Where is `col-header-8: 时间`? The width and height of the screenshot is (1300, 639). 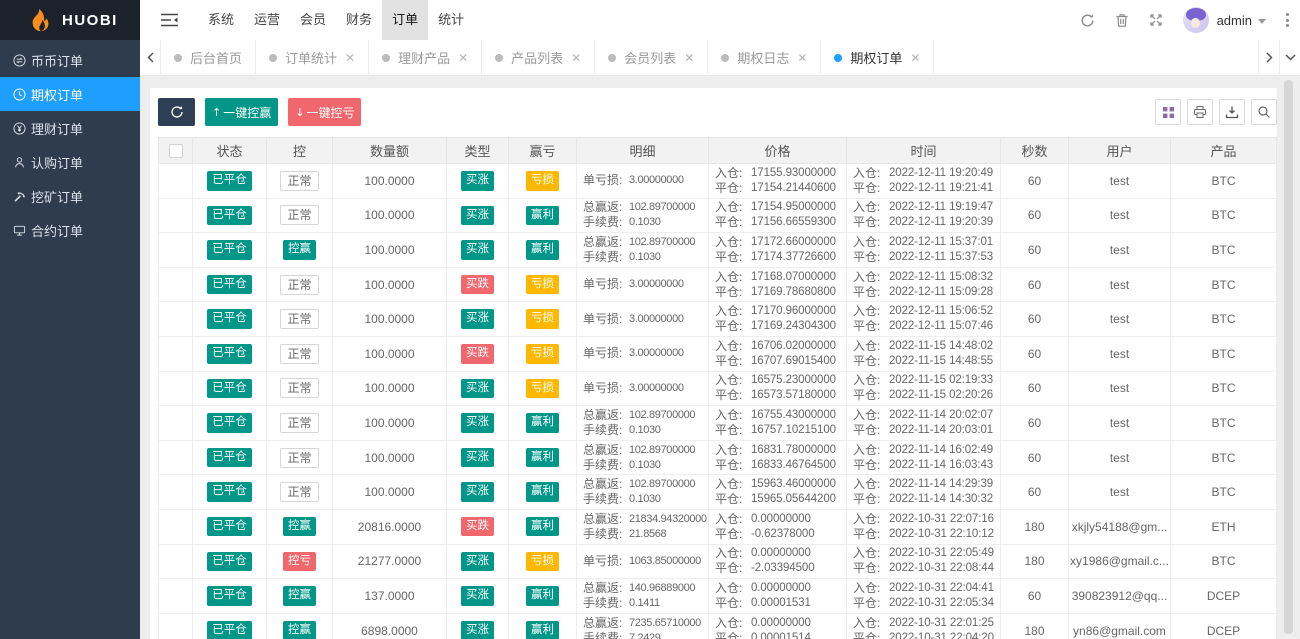 col-header-8: 时间 is located at coordinates (923, 150).